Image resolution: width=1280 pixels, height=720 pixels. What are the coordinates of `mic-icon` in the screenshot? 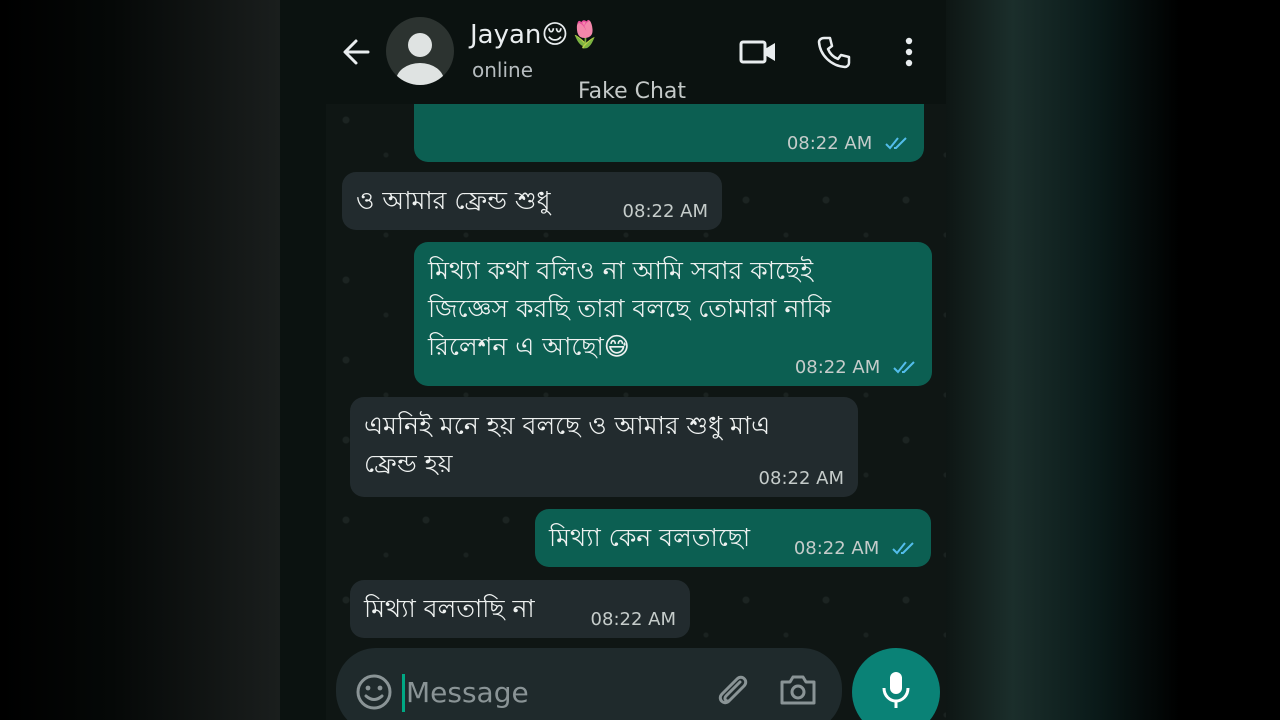 It's located at (896, 690).